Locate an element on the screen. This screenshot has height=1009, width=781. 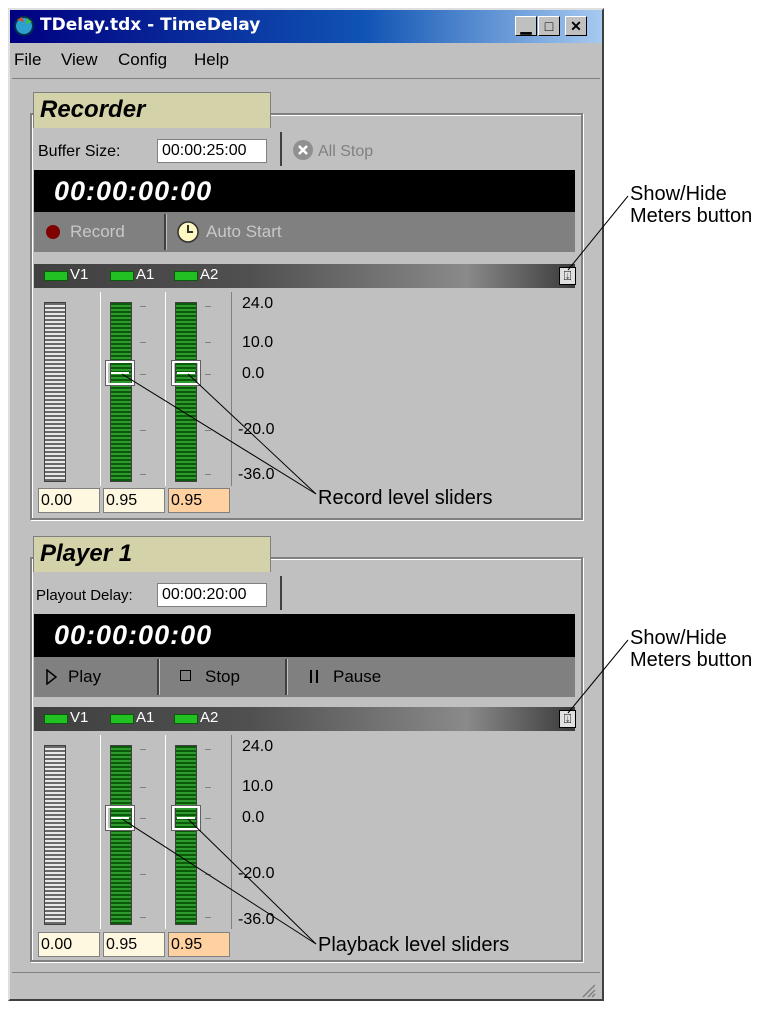
player-timecode: 00:00:00:00 is located at coordinates (304, 635).